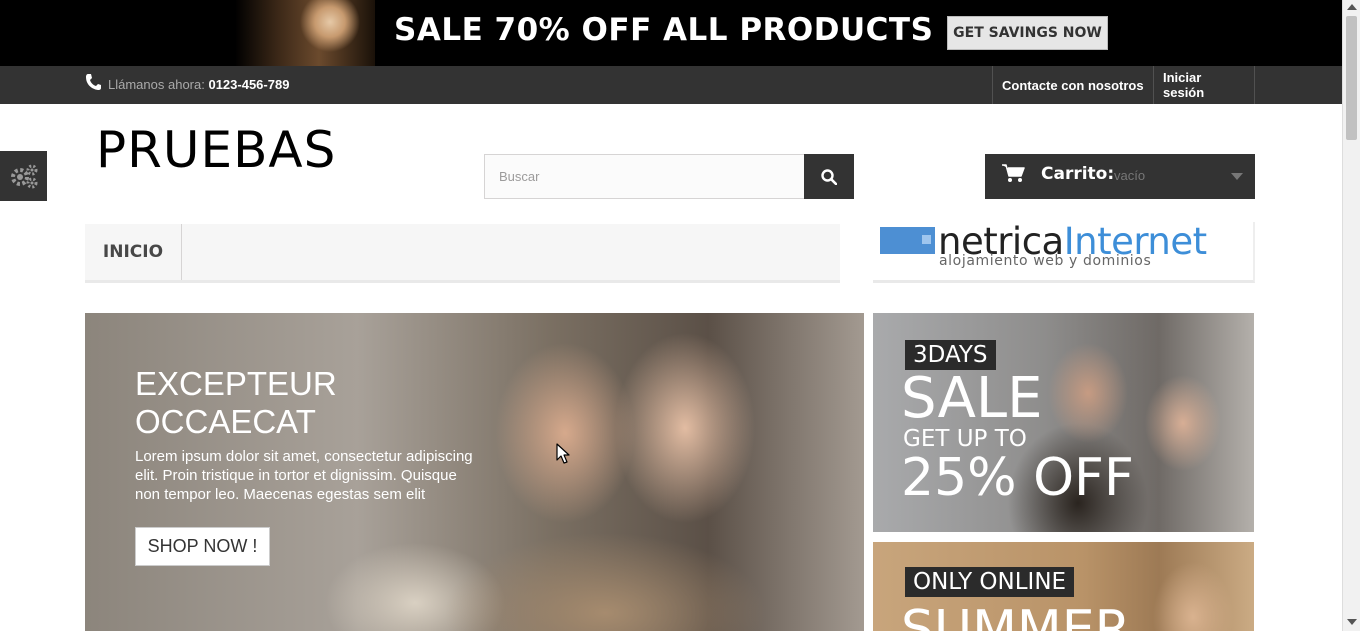 This screenshot has height=631, width=1360. Describe the element at coordinates (1130, 175) in the screenshot. I see `cart-state: vacío` at that location.